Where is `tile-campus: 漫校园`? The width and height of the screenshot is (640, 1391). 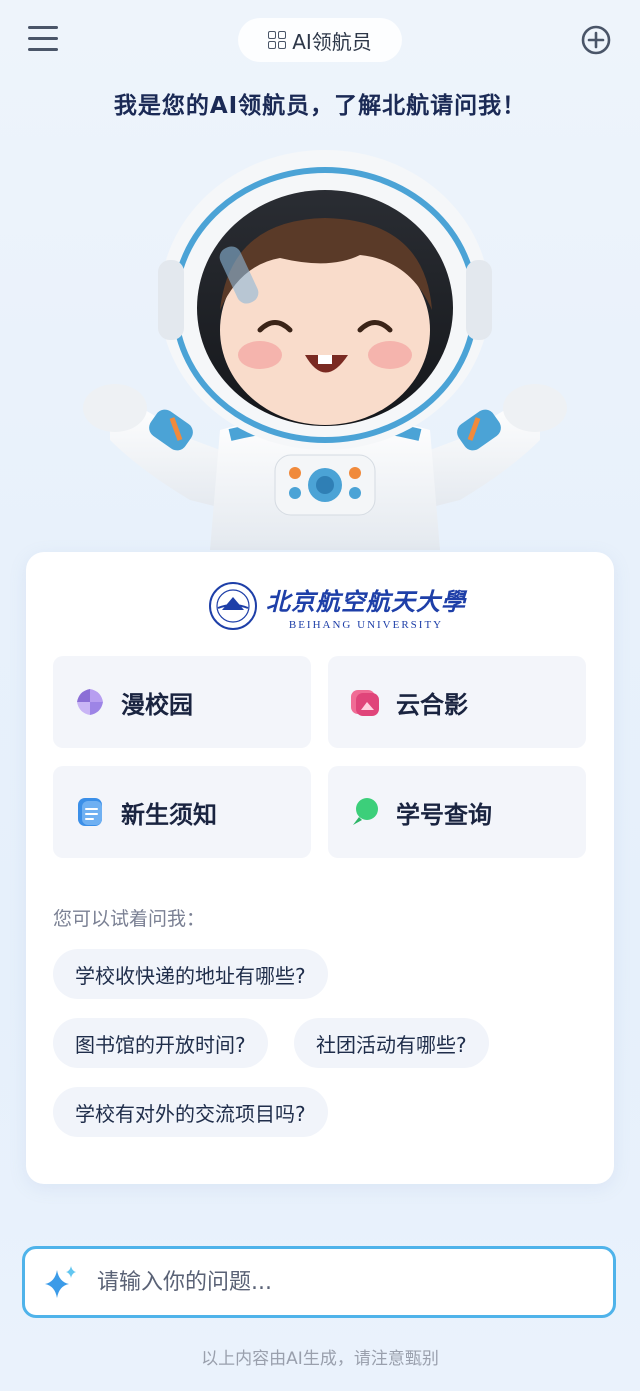 tile-campus: 漫校园 is located at coordinates (182, 702).